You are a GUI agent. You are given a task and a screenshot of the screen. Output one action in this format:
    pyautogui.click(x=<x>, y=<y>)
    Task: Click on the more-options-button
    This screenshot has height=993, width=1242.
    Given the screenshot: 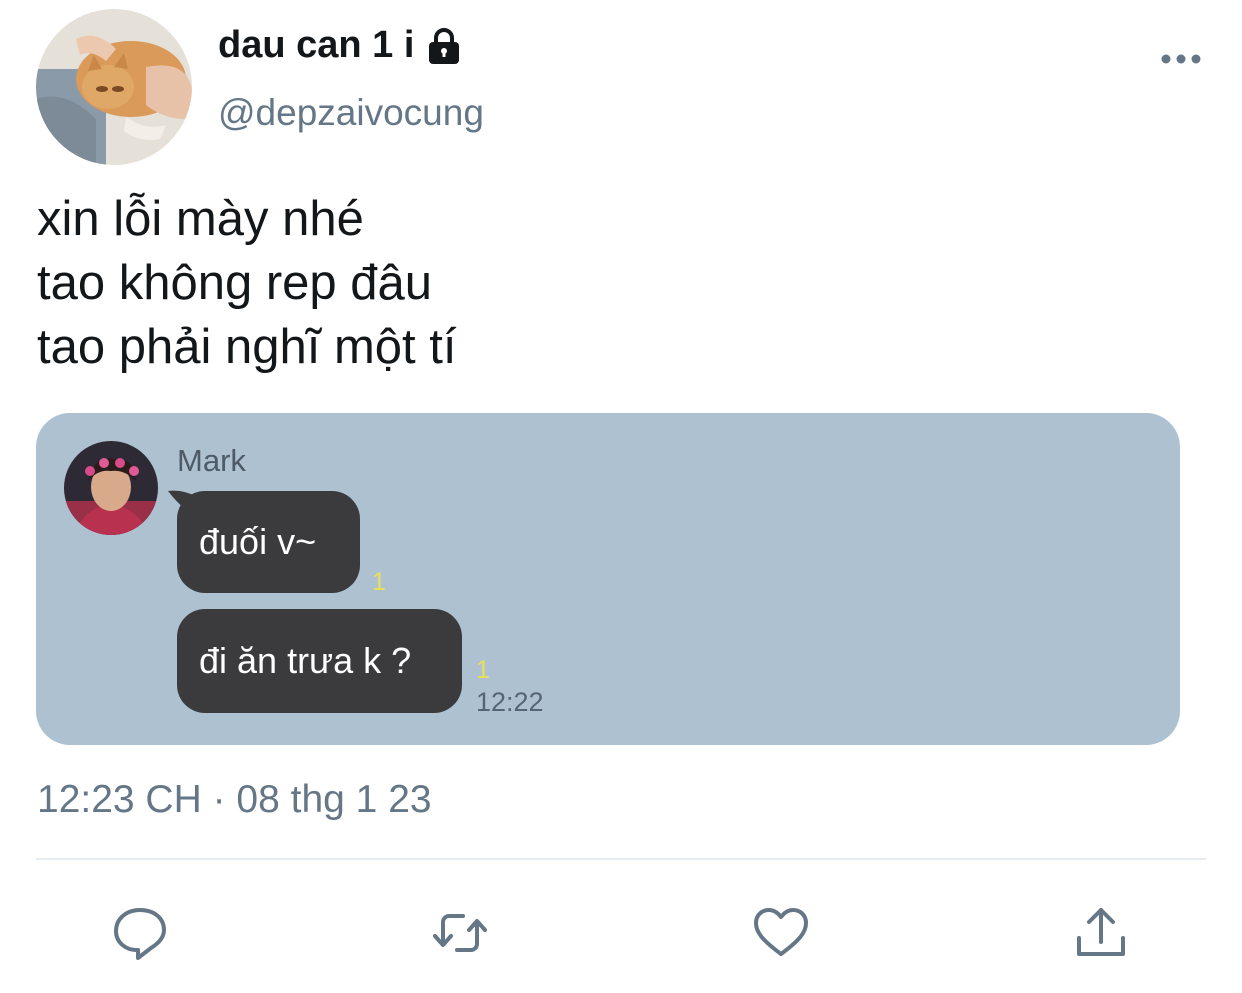 What is the action you would take?
    pyautogui.click(x=1181, y=59)
    